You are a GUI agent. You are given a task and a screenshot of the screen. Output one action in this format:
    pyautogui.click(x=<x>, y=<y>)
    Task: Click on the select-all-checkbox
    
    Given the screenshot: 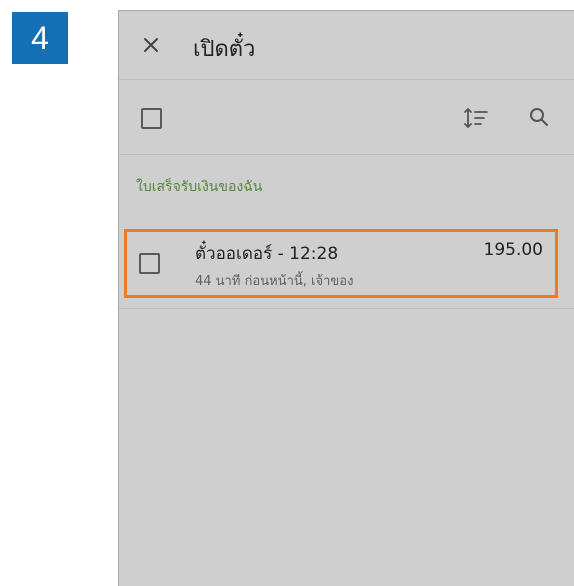 What is the action you would take?
    pyautogui.click(x=151, y=118)
    